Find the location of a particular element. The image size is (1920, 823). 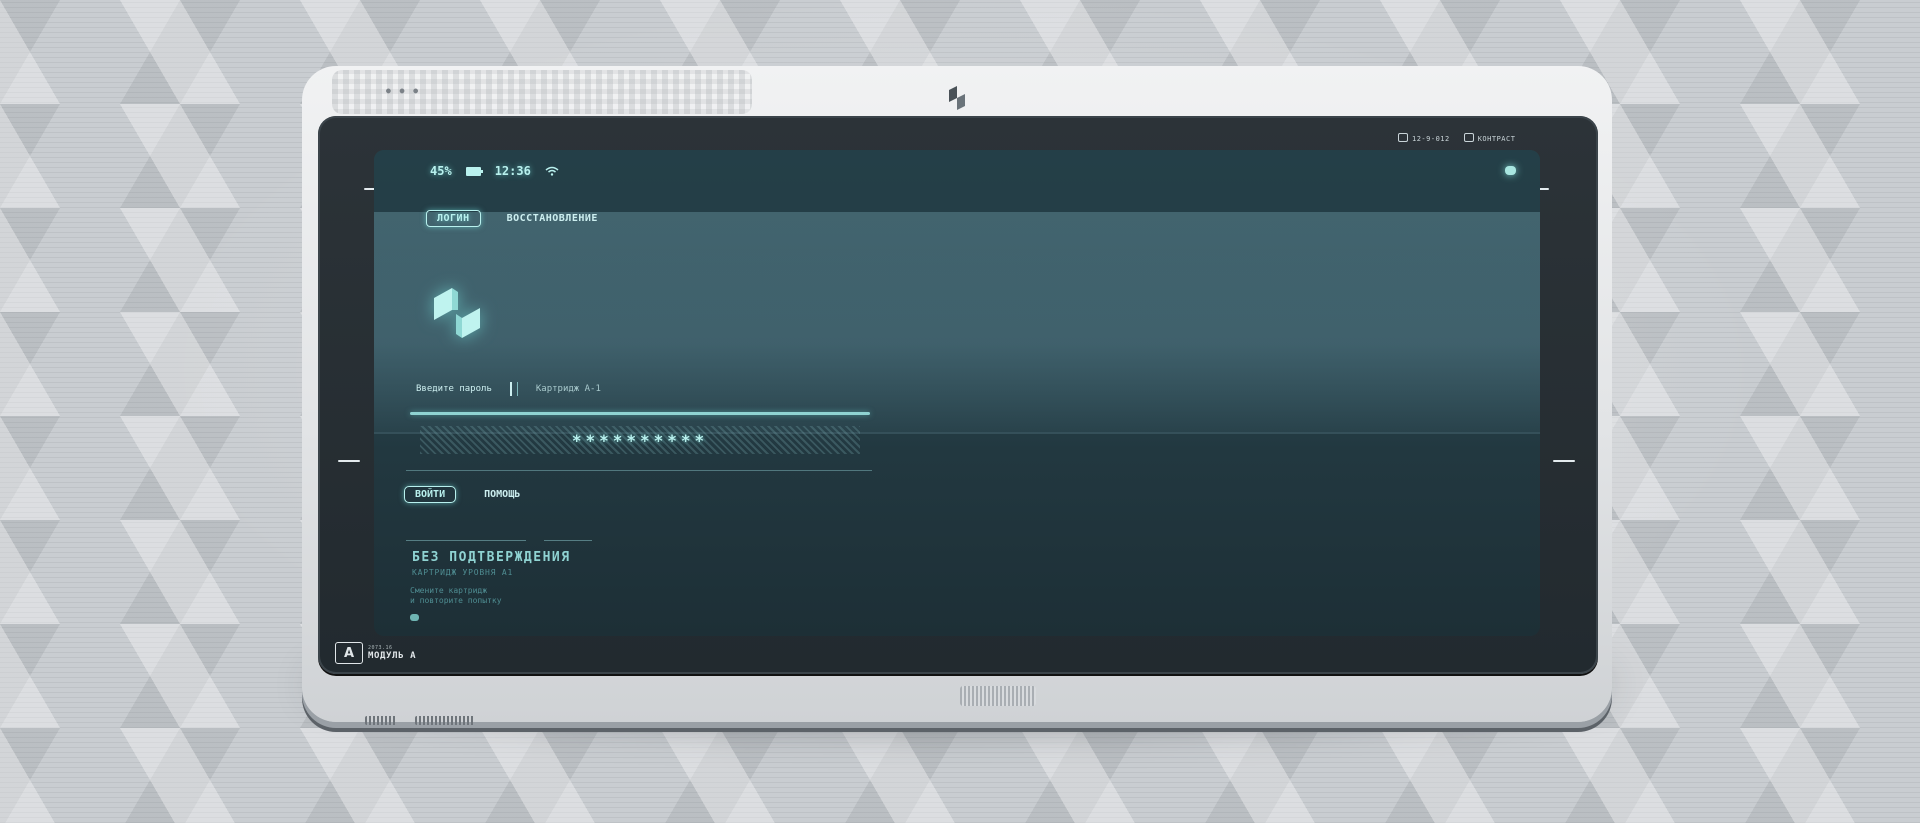

brand-logo-icon is located at coordinates (457, 313).